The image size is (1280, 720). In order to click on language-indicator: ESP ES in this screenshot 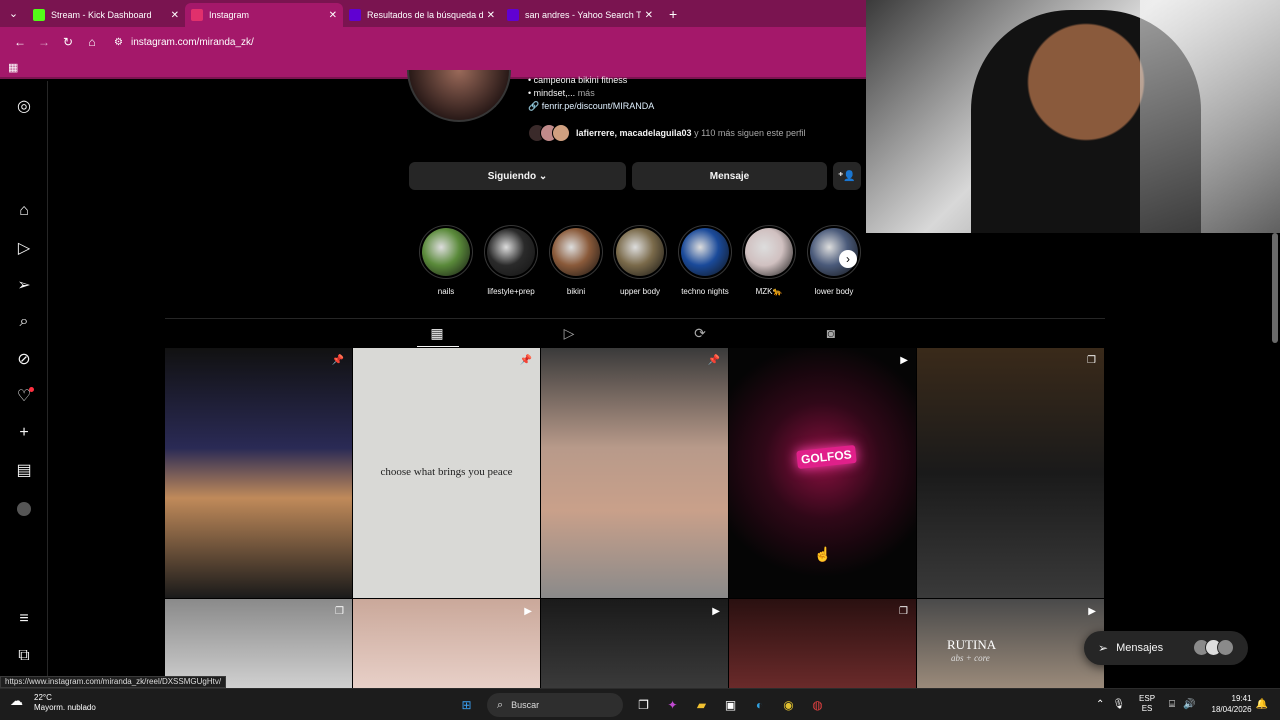, I will do `click(1147, 704)`.